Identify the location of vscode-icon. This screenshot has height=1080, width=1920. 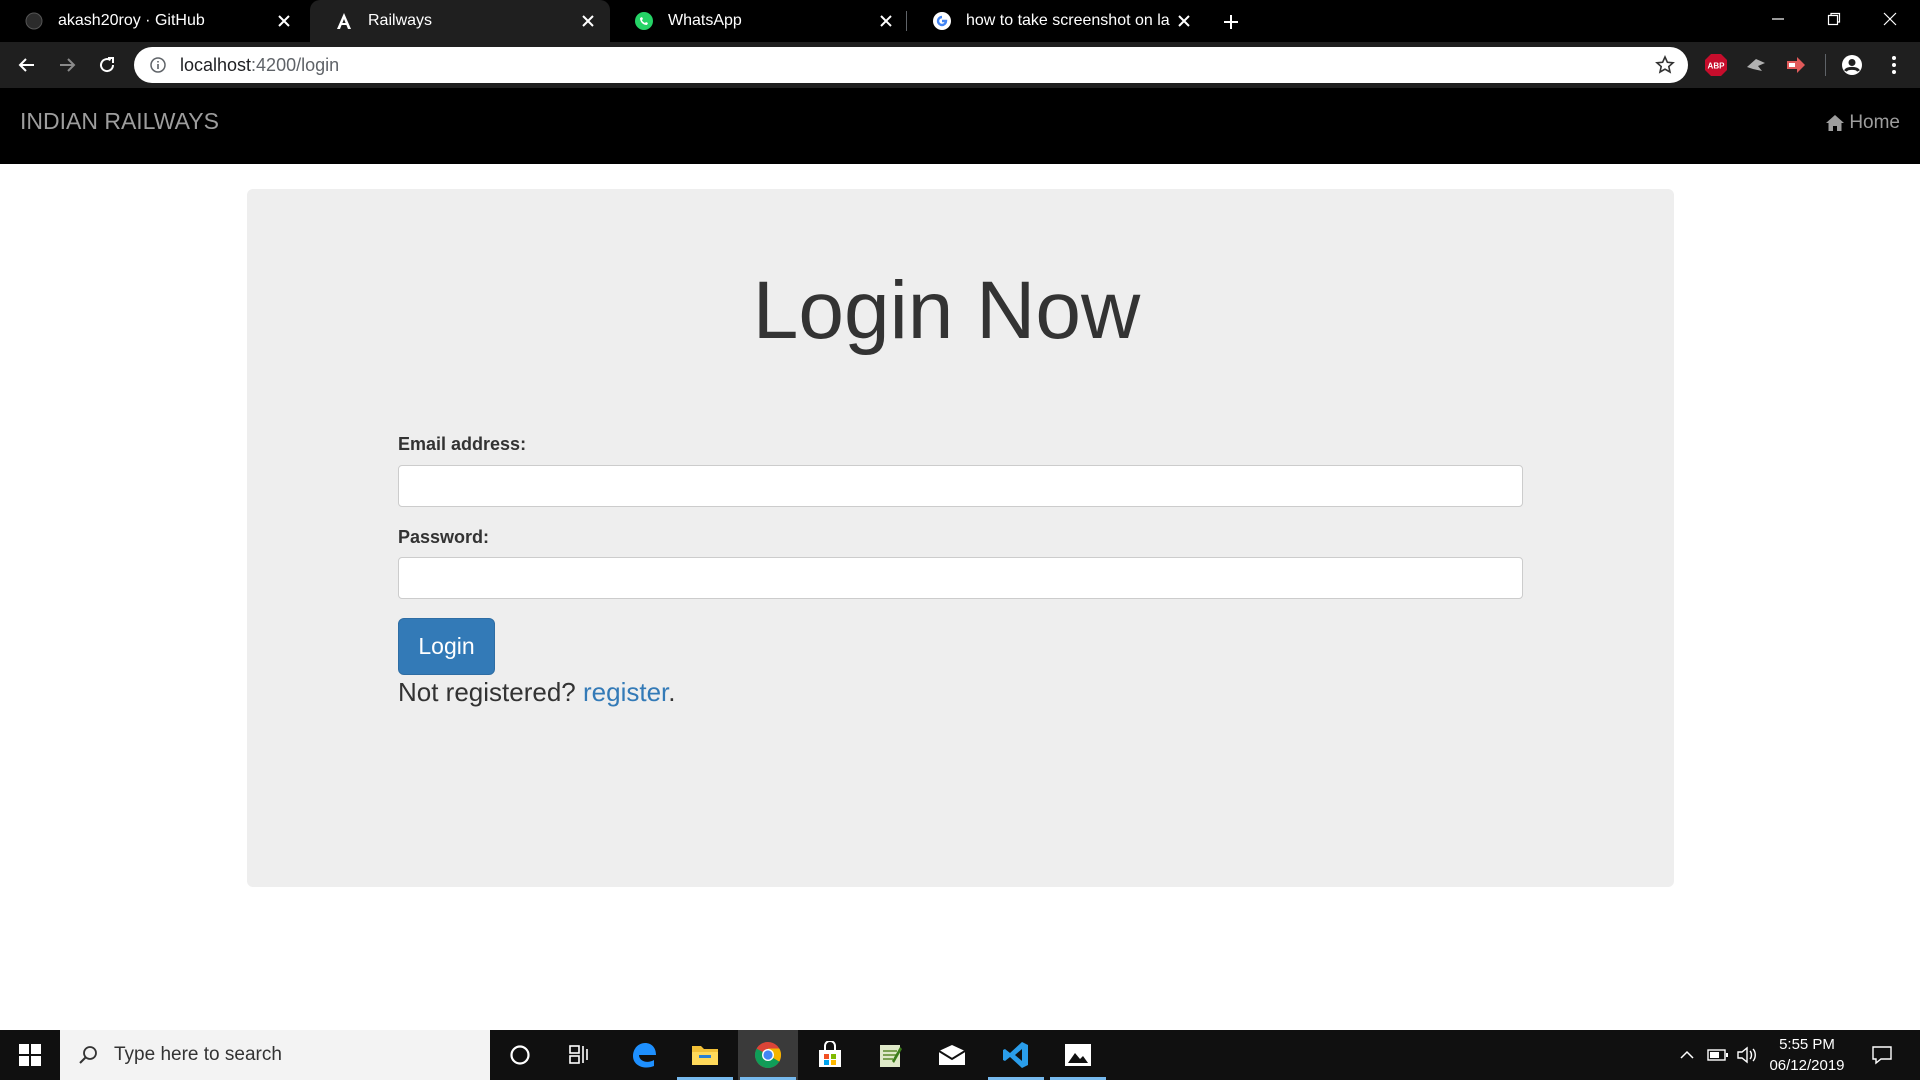
(1016, 1055).